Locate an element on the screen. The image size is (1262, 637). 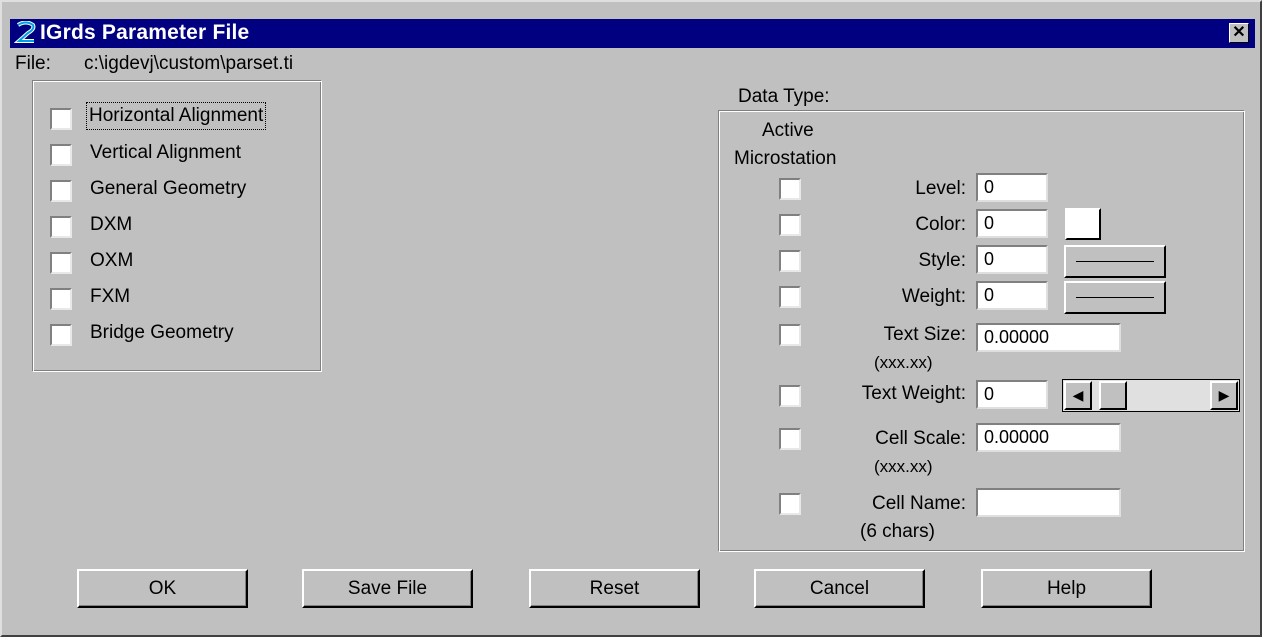
line-style-sample is located at coordinates (1115, 261).